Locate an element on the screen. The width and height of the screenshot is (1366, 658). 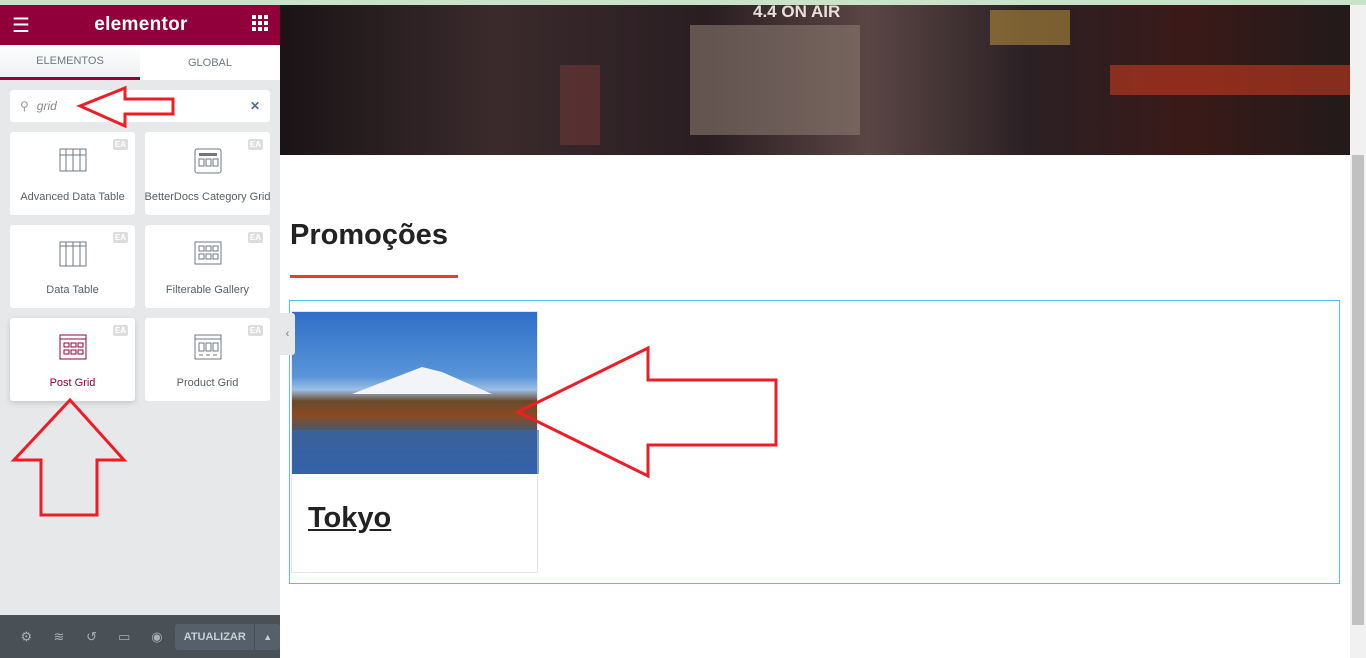
category-grid-icon is located at coordinates (207, 161).